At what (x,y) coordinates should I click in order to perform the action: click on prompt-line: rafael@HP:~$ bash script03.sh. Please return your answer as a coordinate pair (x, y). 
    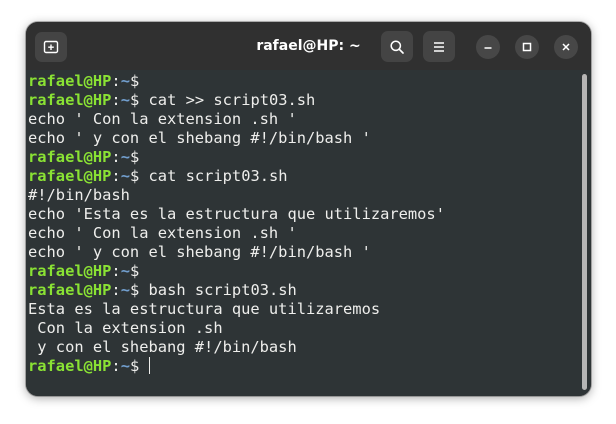
    Looking at the image, I should click on (236, 290).